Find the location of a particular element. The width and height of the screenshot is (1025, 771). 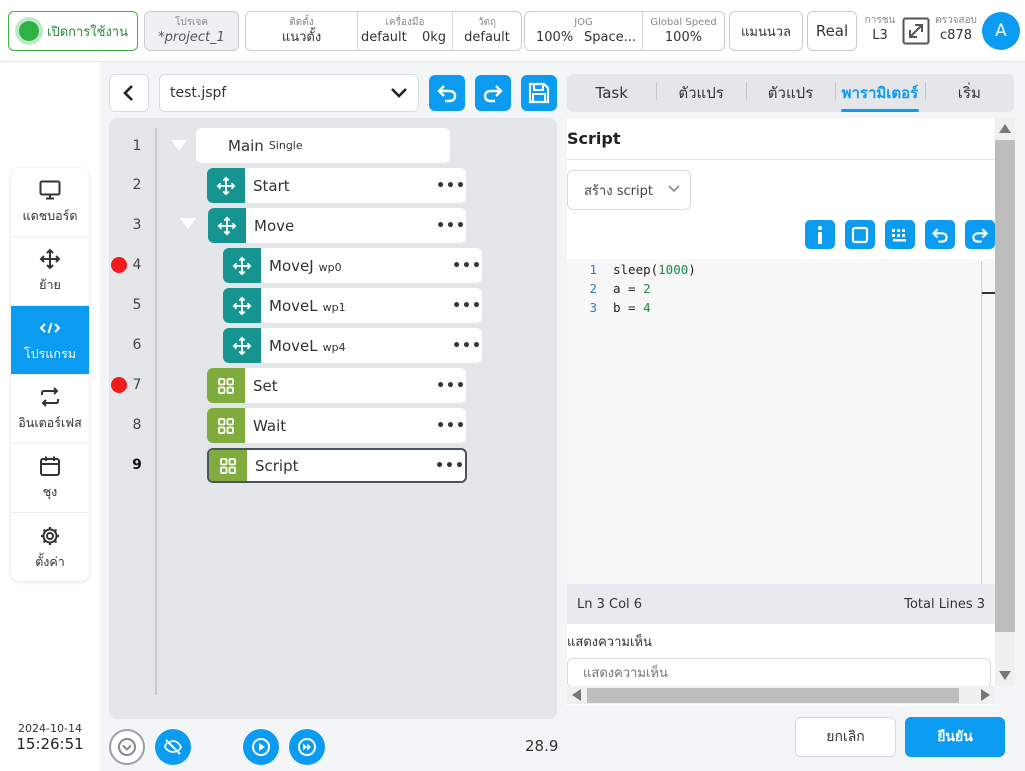

tab-task: Task is located at coordinates (611, 93).